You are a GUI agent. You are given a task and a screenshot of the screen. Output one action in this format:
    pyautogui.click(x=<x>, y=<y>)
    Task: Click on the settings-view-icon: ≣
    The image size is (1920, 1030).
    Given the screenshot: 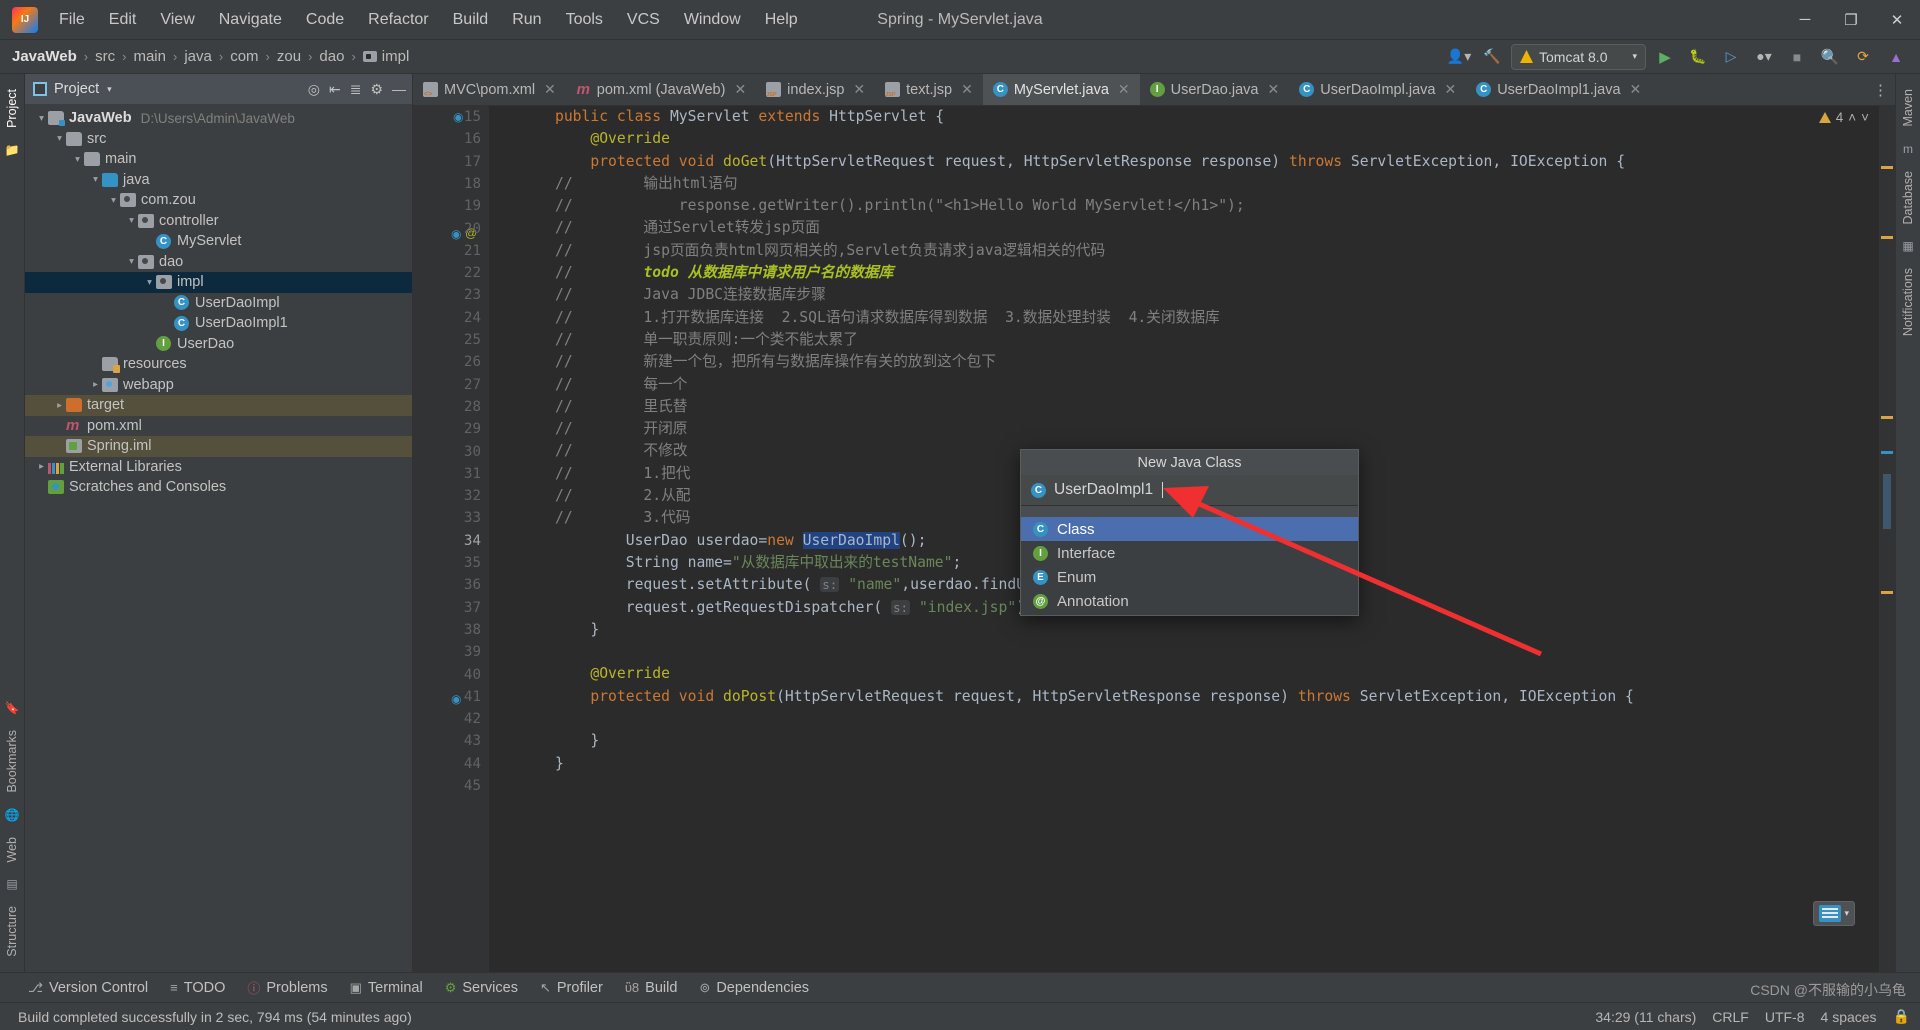 What is the action you would take?
    pyautogui.click(x=356, y=89)
    